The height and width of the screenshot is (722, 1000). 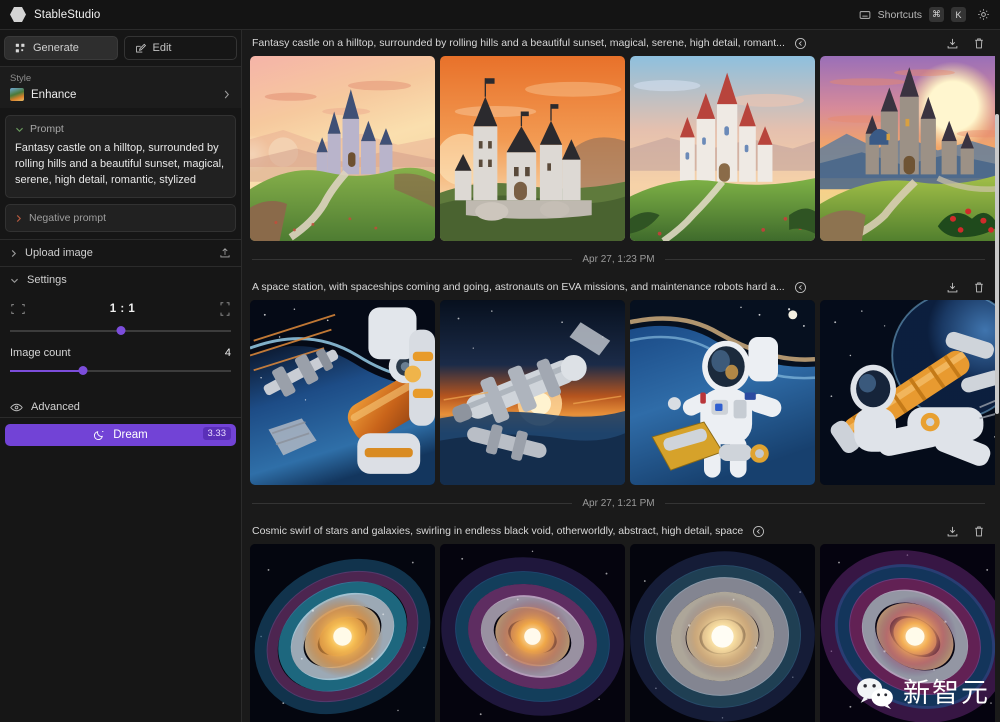 What do you see at coordinates (18, 14) in the screenshot?
I see `hexagon-logo-icon` at bounding box center [18, 14].